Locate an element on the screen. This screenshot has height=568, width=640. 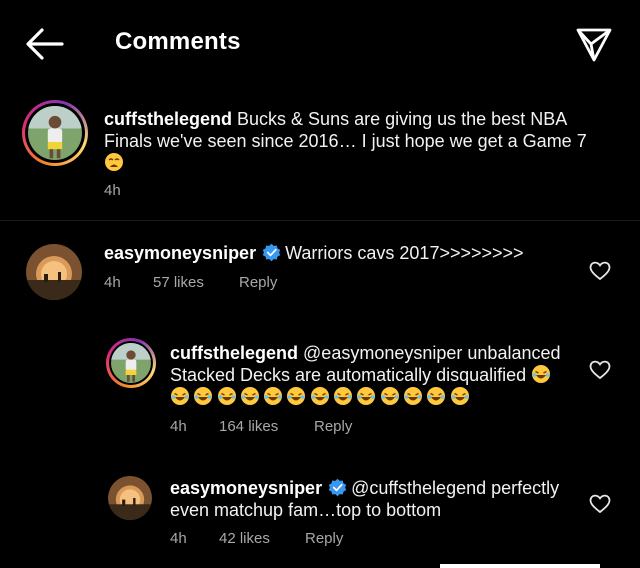
paper-plane-icon is located at coordinates (594, 44).